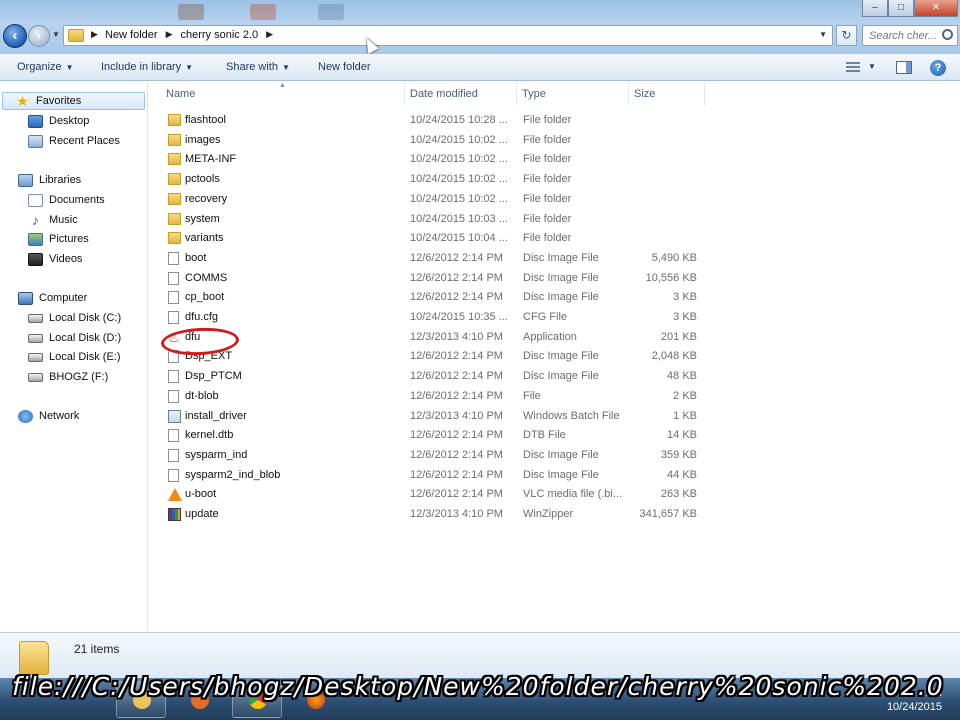 The height and width of the screenshot is (720, 960). I want to click on include-in-library-button: Include in library ▼, so click(147, 67).